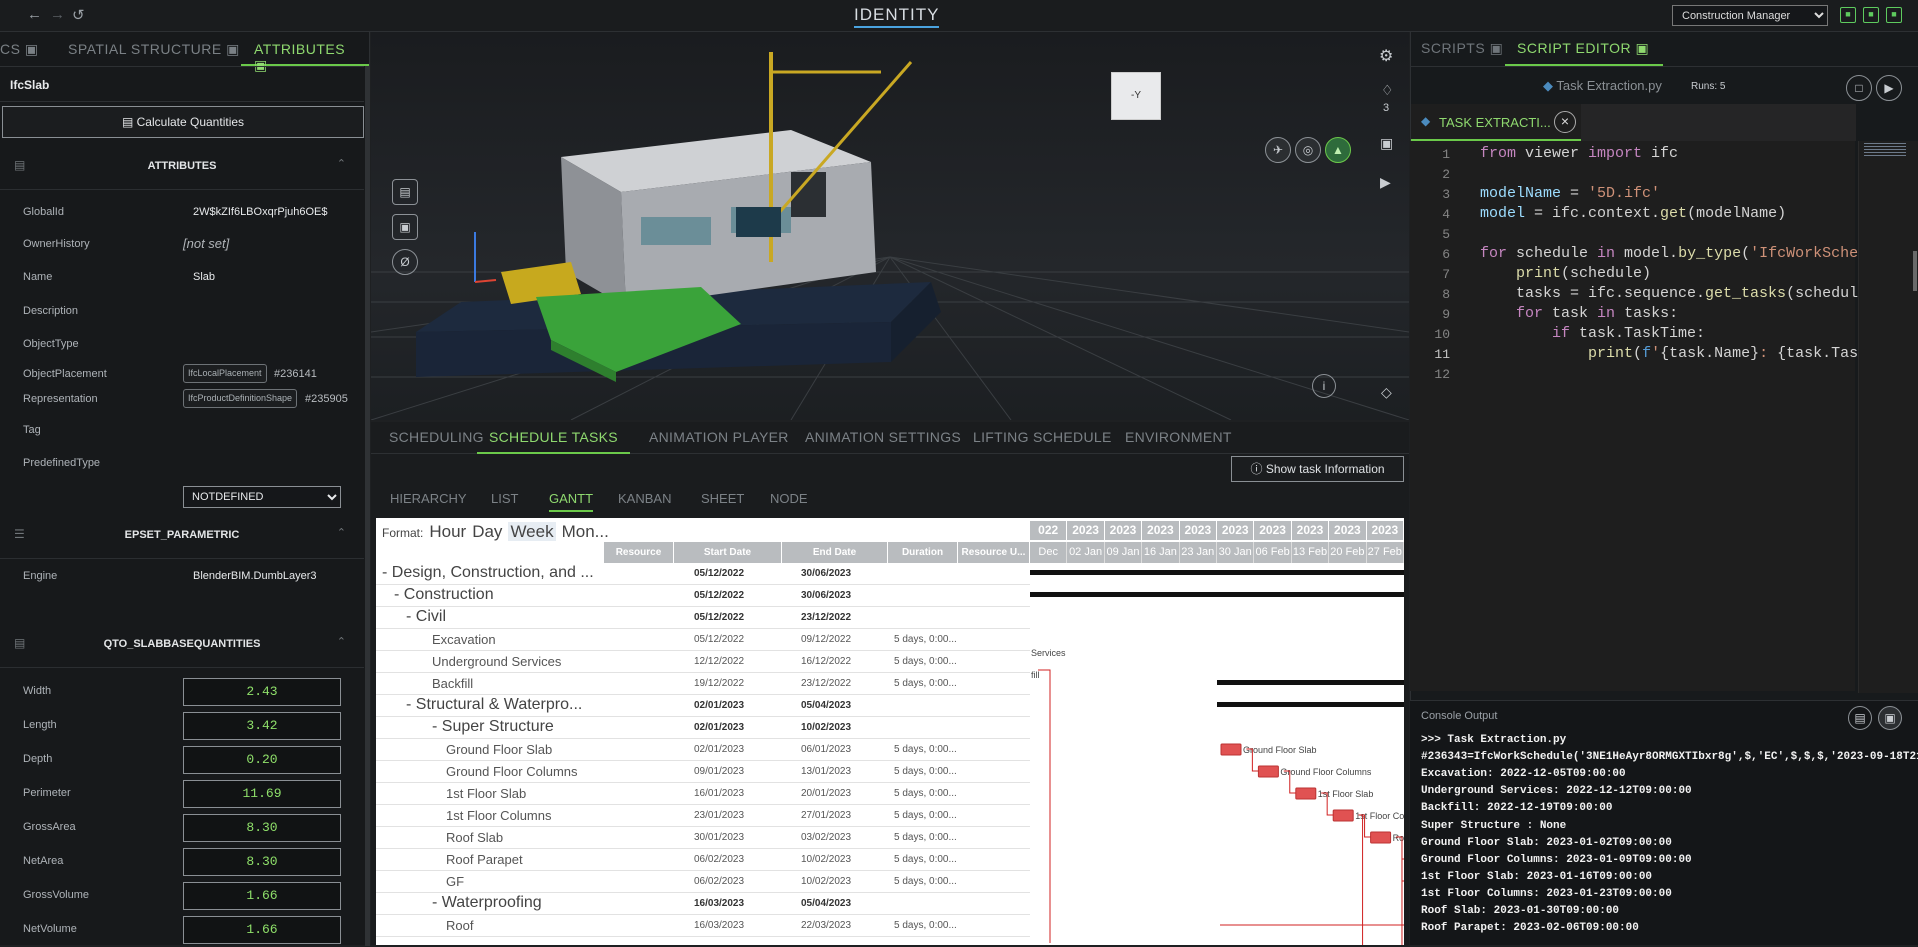 The width and height of the screenshot is (1918, 947). Describe the element at coordinates (504, 498) in the screenshot. I see `view-list: LIST` at that location.